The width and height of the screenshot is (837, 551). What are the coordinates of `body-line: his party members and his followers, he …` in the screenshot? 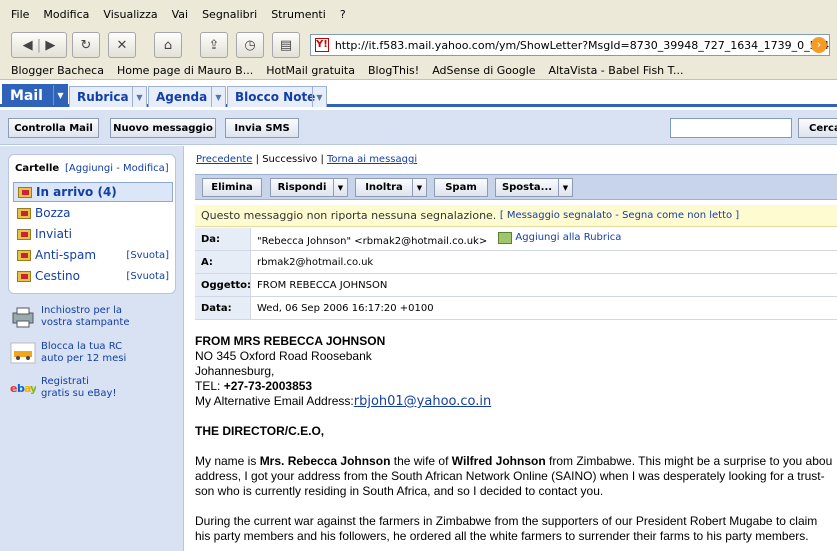 It's located at (502, 536).